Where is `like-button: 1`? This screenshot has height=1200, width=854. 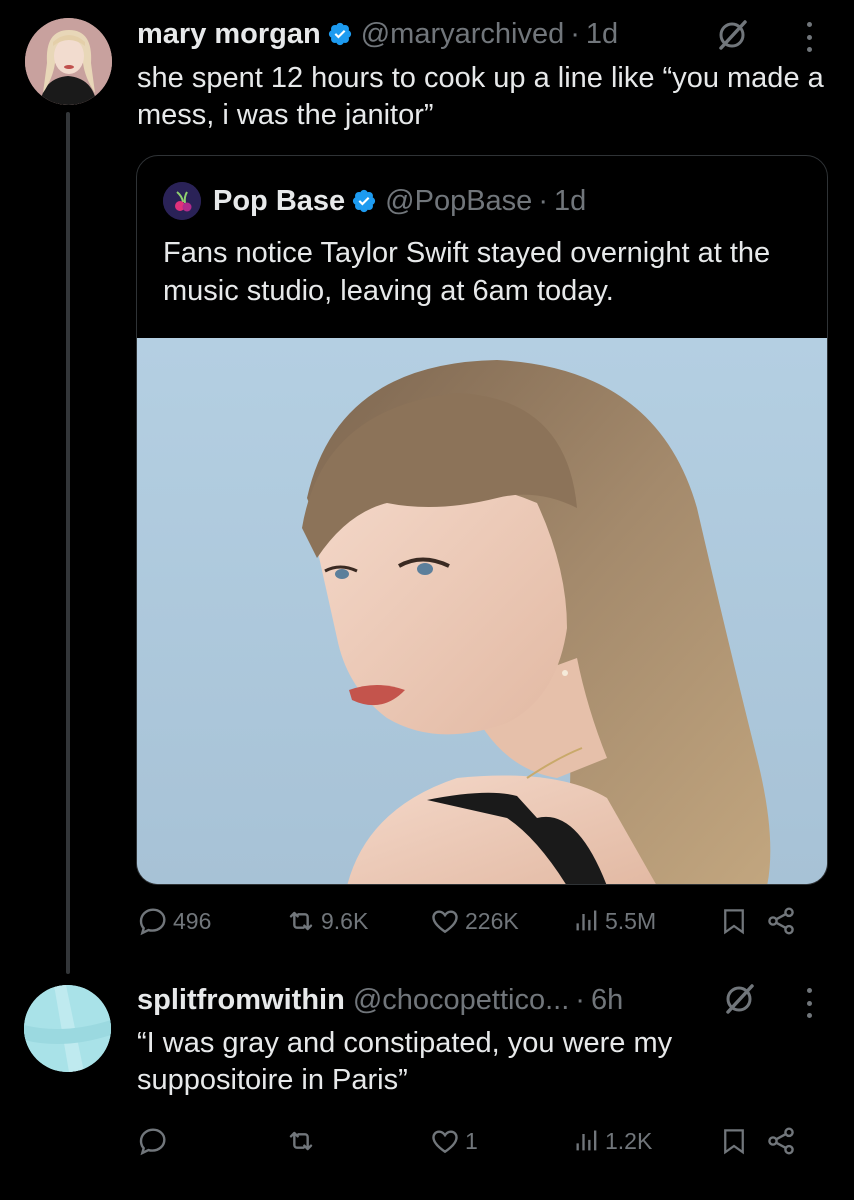
like-button: 1 is located at coordinates (453, 1141).